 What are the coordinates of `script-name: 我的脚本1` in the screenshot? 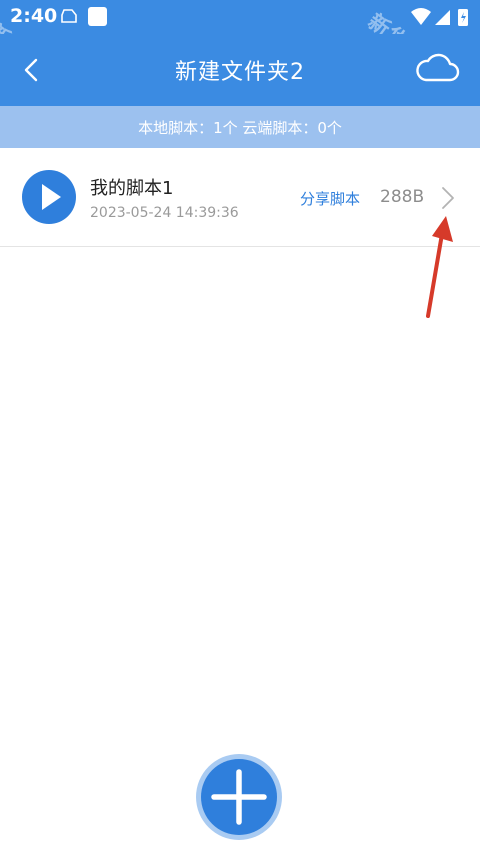 It's located at (132, 188).